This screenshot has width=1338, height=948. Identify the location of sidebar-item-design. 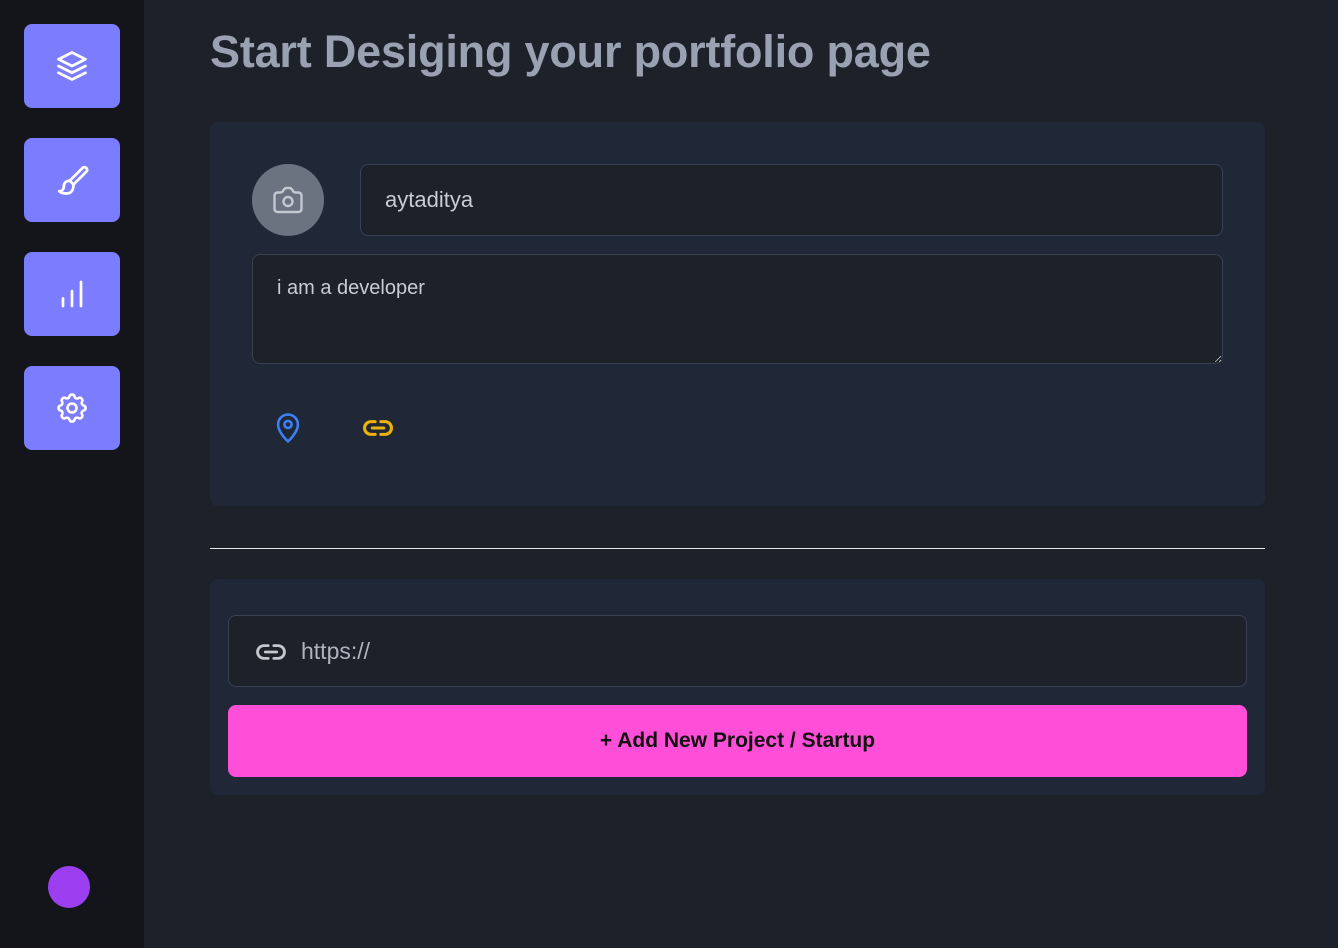
(72, 180).